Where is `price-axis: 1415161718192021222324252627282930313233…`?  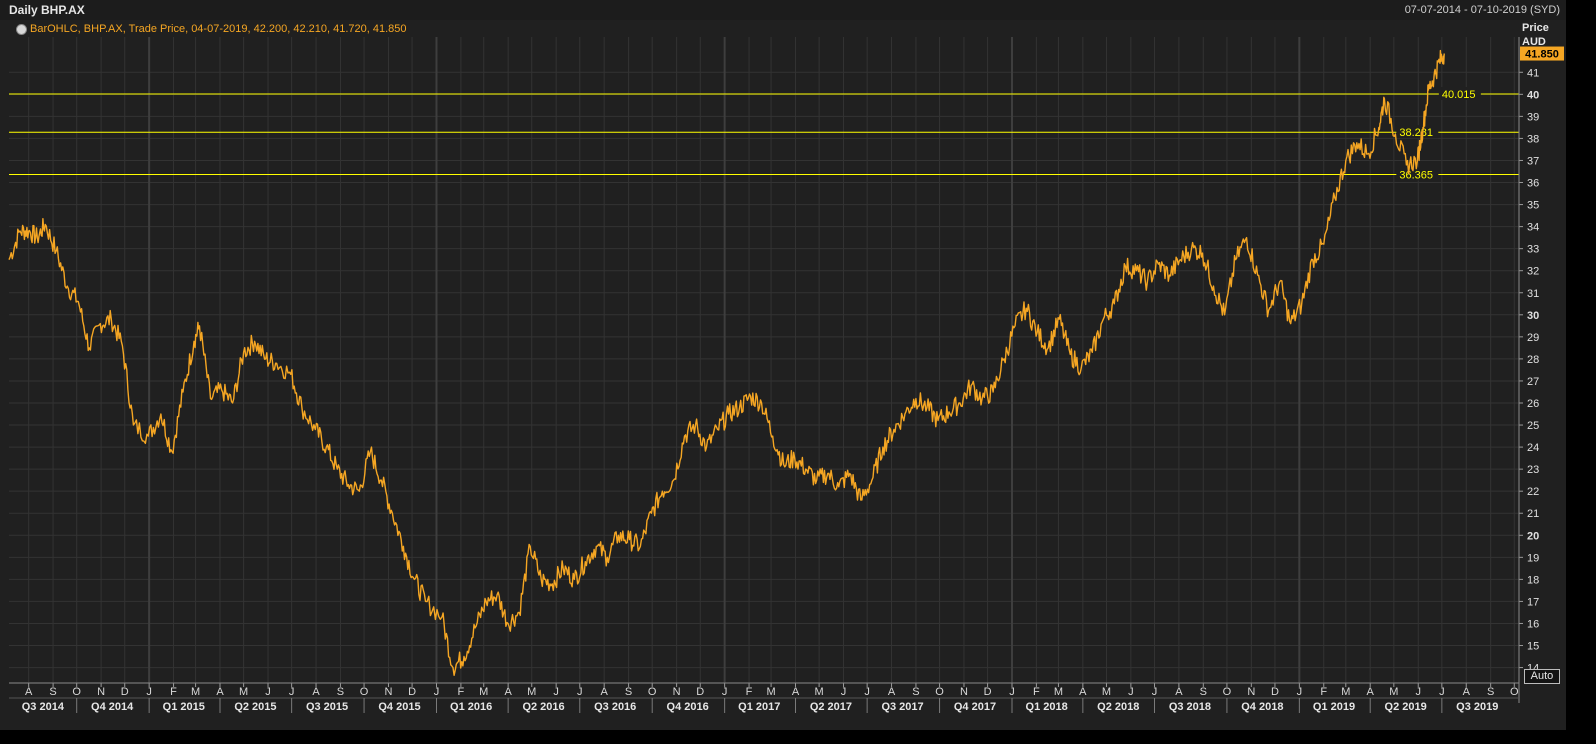 price-axis: 1415161718192021222324252627282930313233… is located at coordinates (1541, 370).